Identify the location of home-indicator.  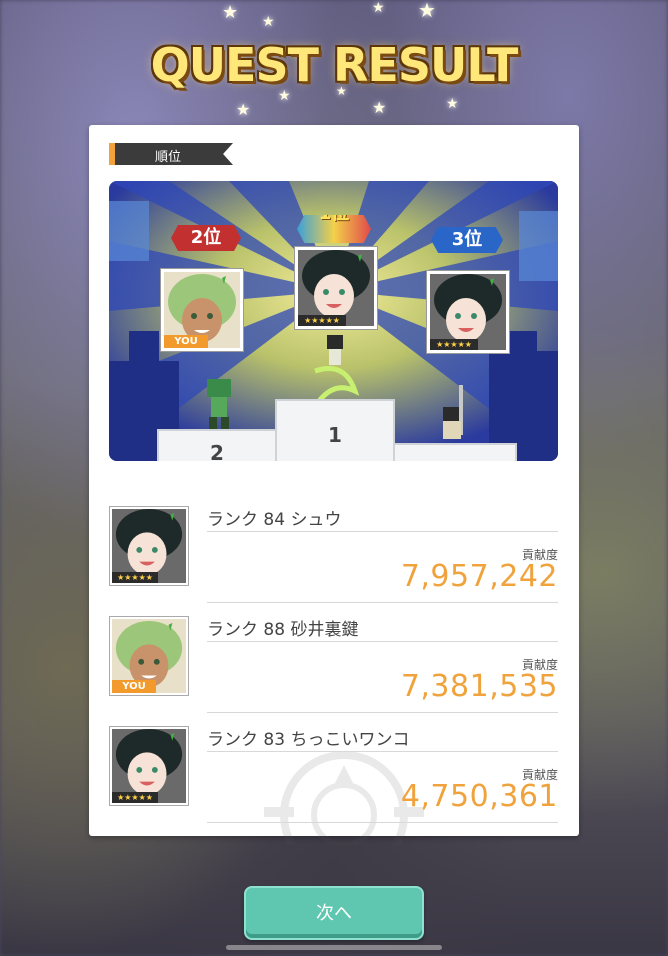
(334, 947).